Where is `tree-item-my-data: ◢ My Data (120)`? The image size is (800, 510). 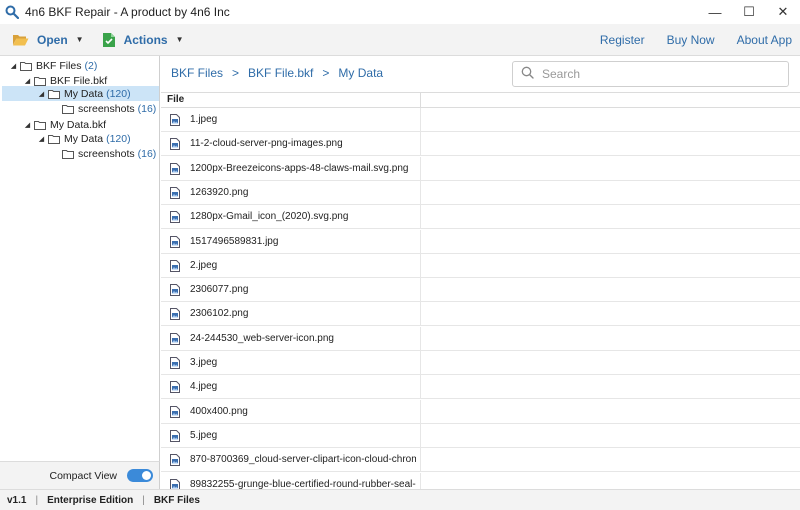
tree-item-my-data: ◢ My Data (120) is located at coordinates (98, 138).